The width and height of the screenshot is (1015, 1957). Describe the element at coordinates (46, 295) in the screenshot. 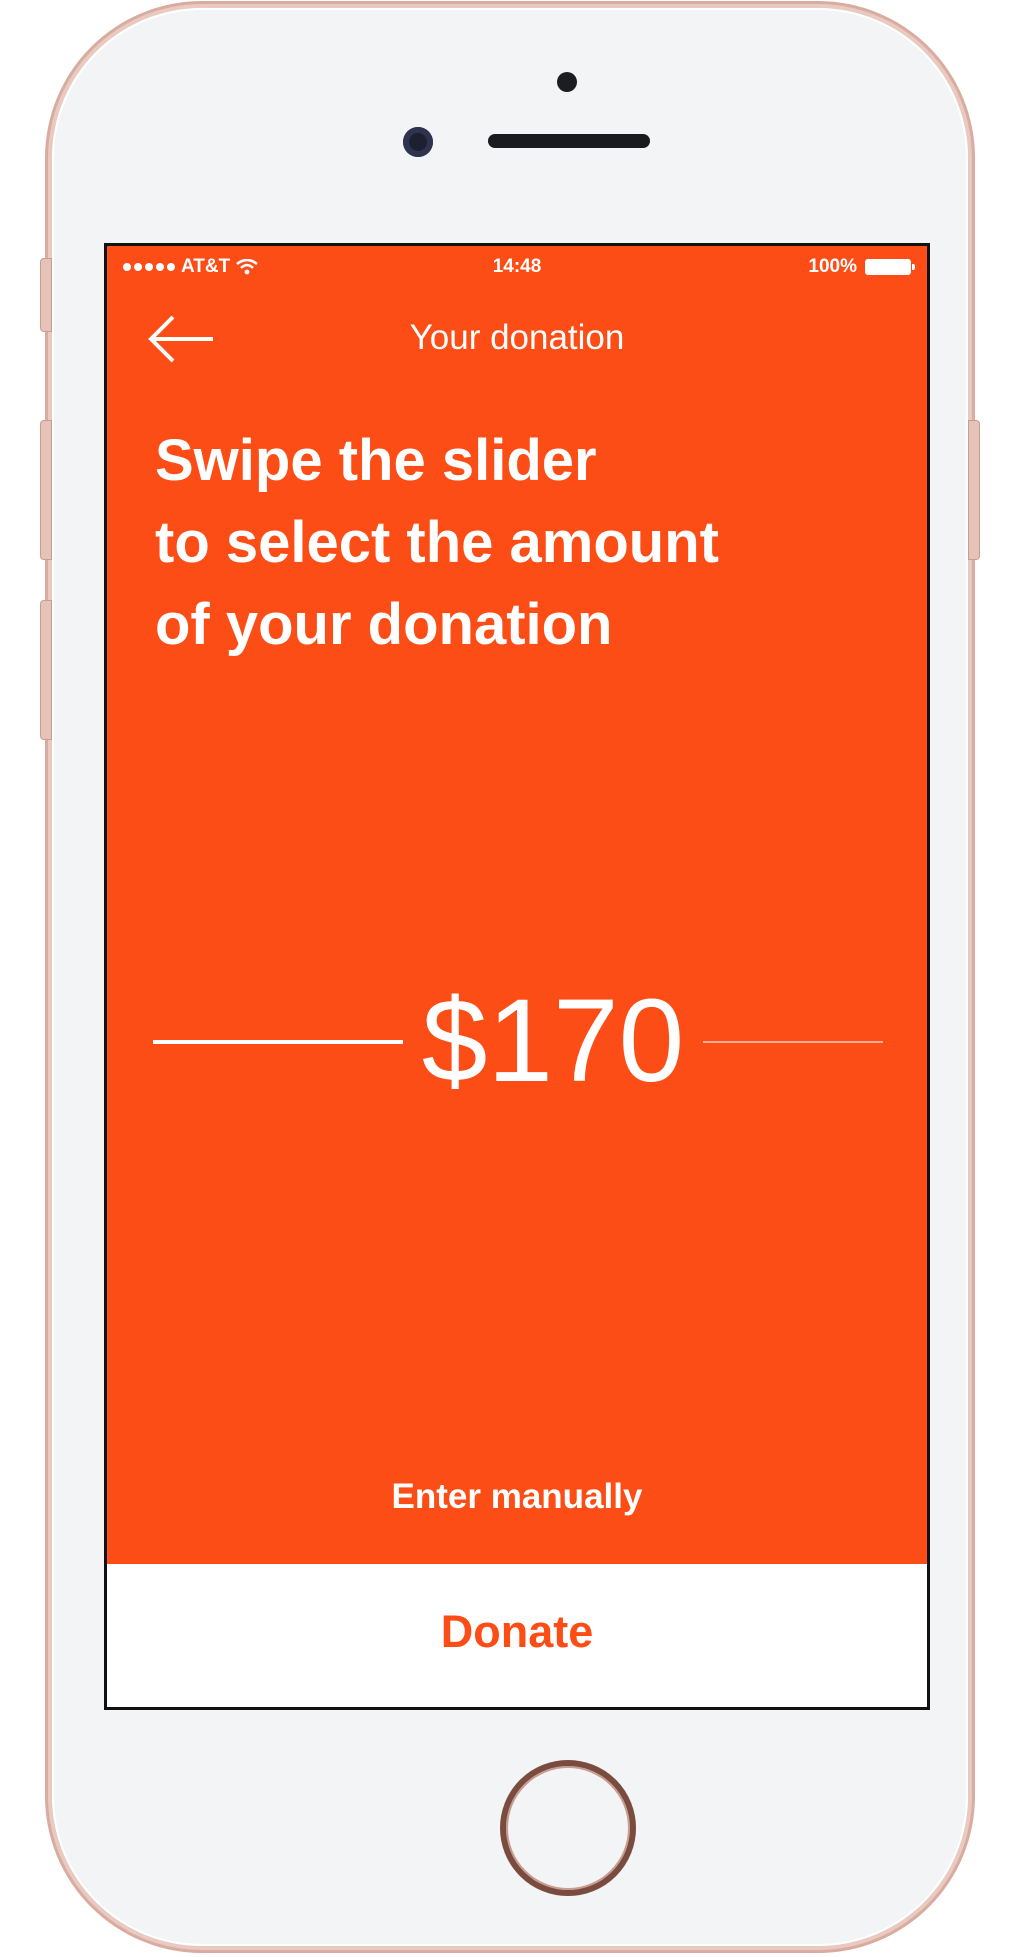

I see `silent-switch` at that location.